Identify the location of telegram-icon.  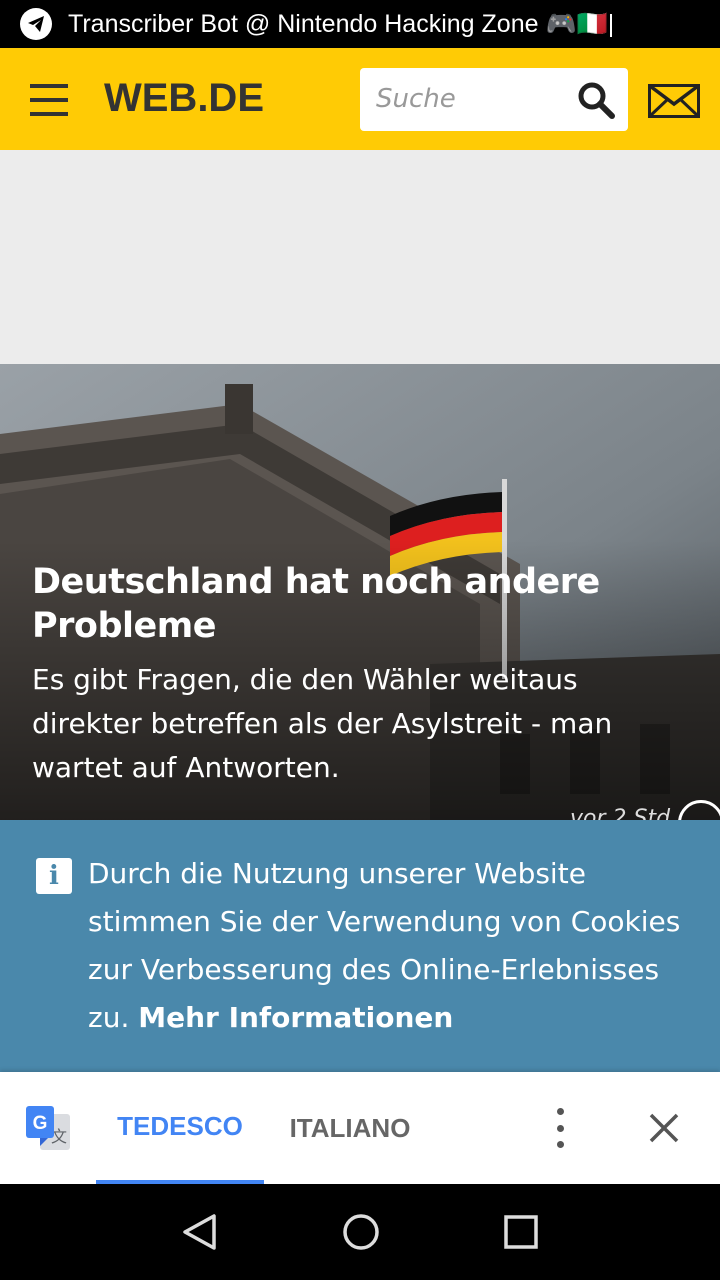
(36, 24).